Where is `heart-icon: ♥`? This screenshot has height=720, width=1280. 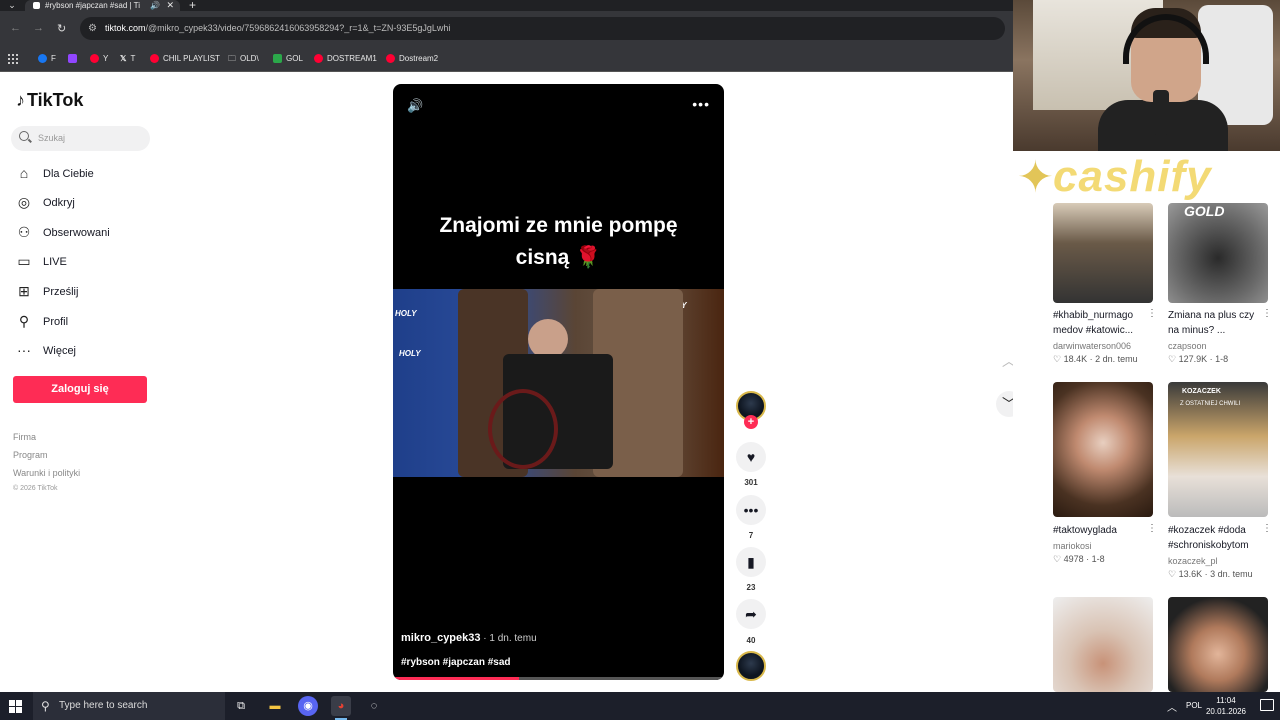
heart-icon: ♥ is located at coordinates (751, 457).